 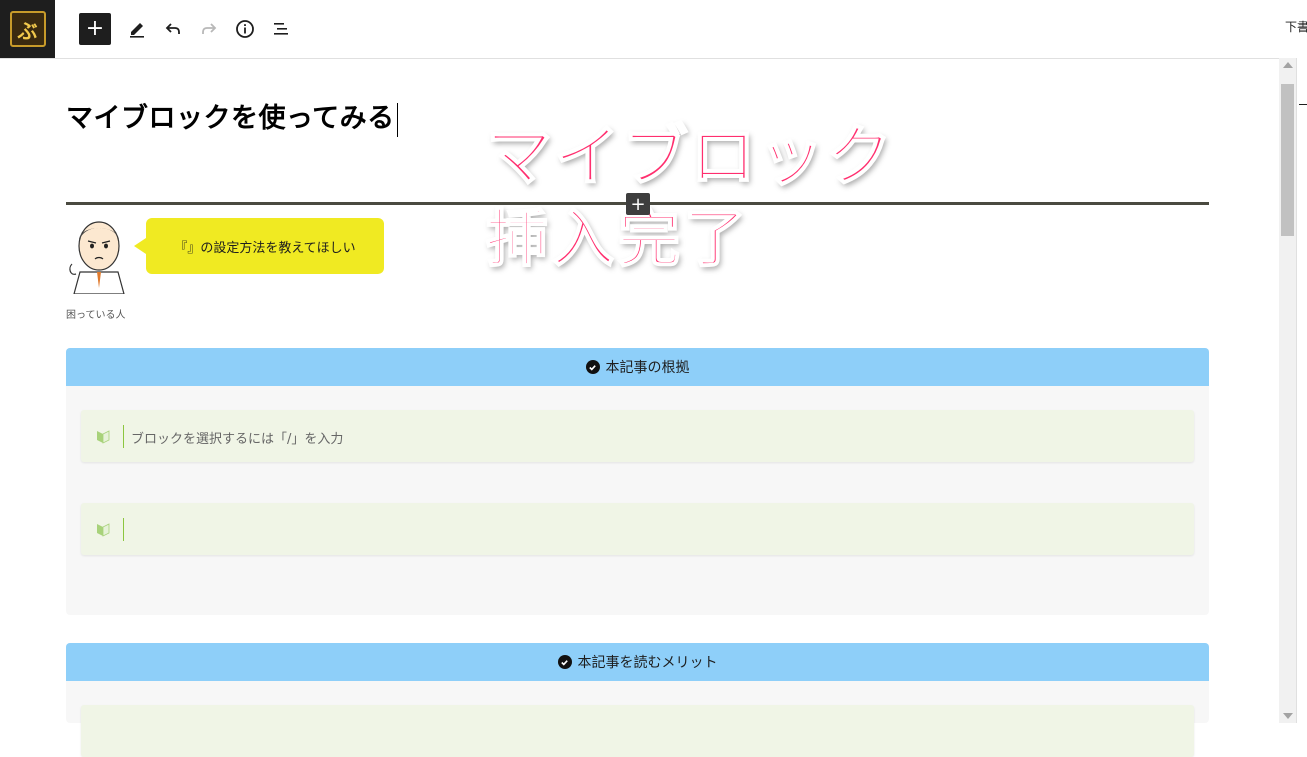 I want to click on editor-scrollbar, so click(x=1287, y=390).